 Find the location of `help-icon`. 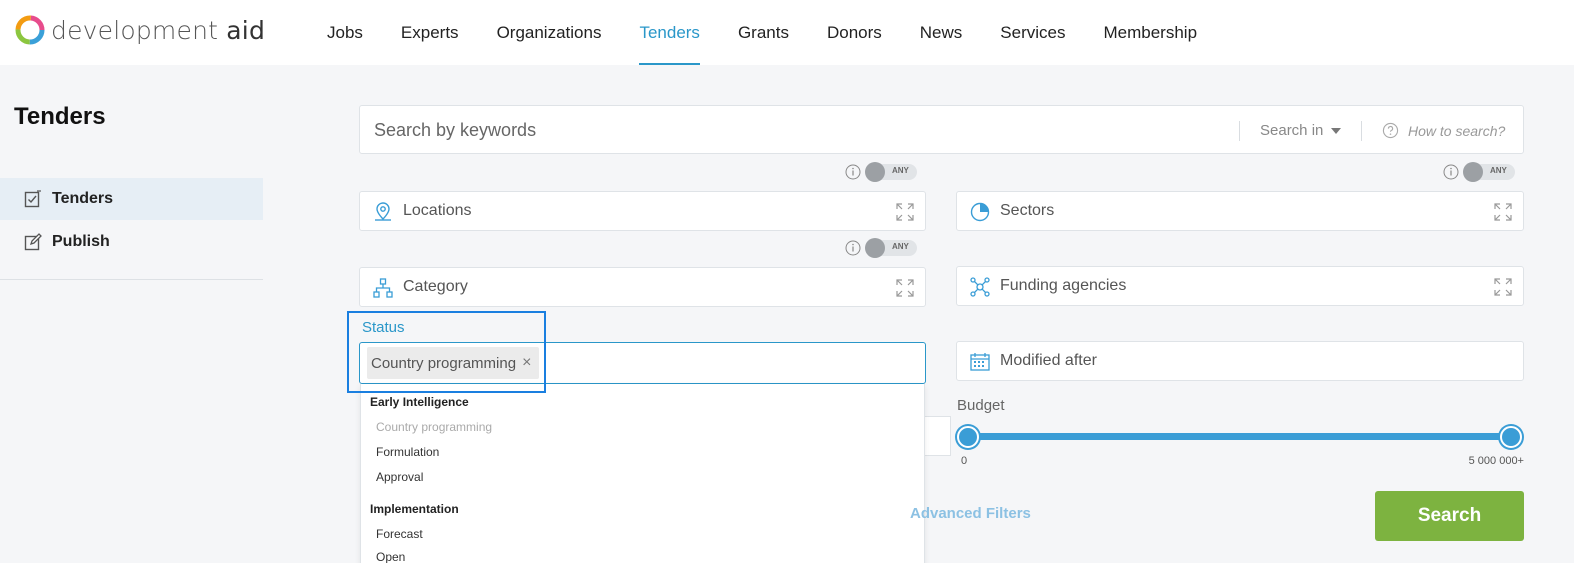

help-icon is located at coordinates (1390, 130).